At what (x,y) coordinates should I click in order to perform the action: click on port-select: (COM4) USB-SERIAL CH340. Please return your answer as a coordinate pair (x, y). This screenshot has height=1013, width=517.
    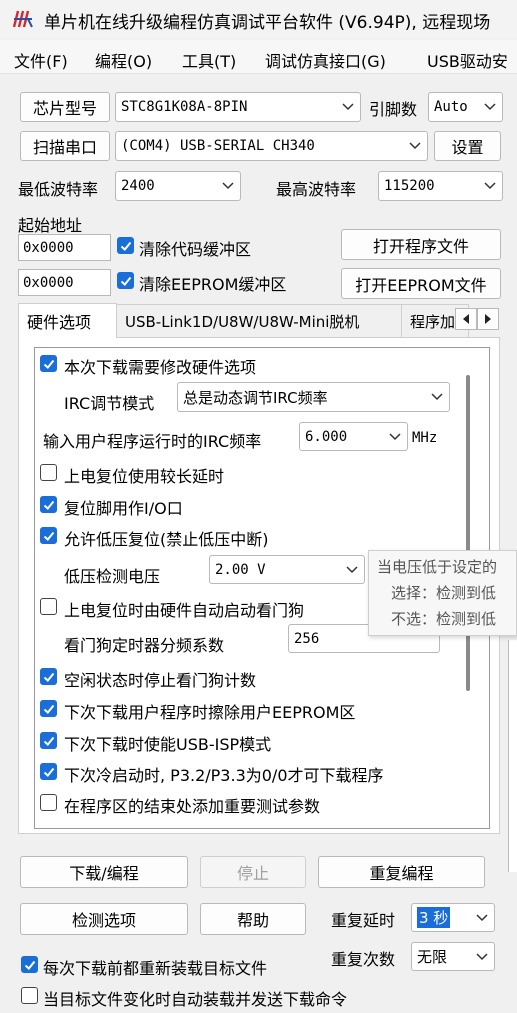
    Looking at the image, I should click on (271, 146).